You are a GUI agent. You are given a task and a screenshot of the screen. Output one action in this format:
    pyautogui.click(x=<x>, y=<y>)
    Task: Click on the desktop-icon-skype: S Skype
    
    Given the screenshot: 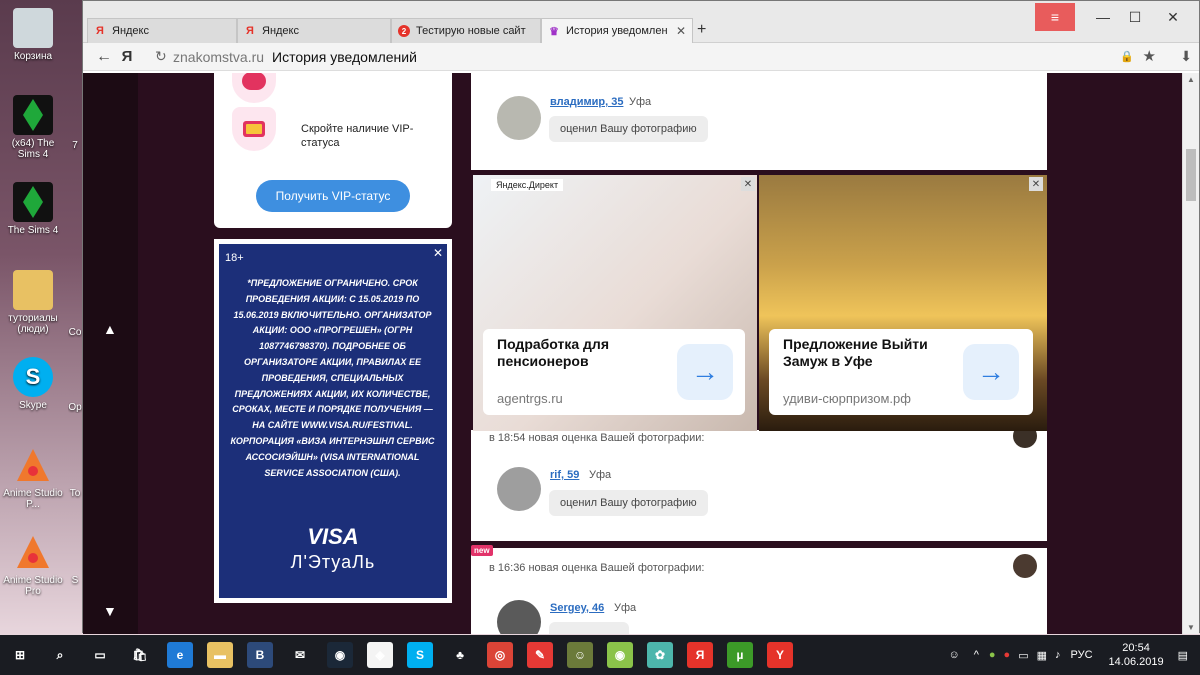 What is the action you would take?
    pyautogui.click(x=33, y=384)
    